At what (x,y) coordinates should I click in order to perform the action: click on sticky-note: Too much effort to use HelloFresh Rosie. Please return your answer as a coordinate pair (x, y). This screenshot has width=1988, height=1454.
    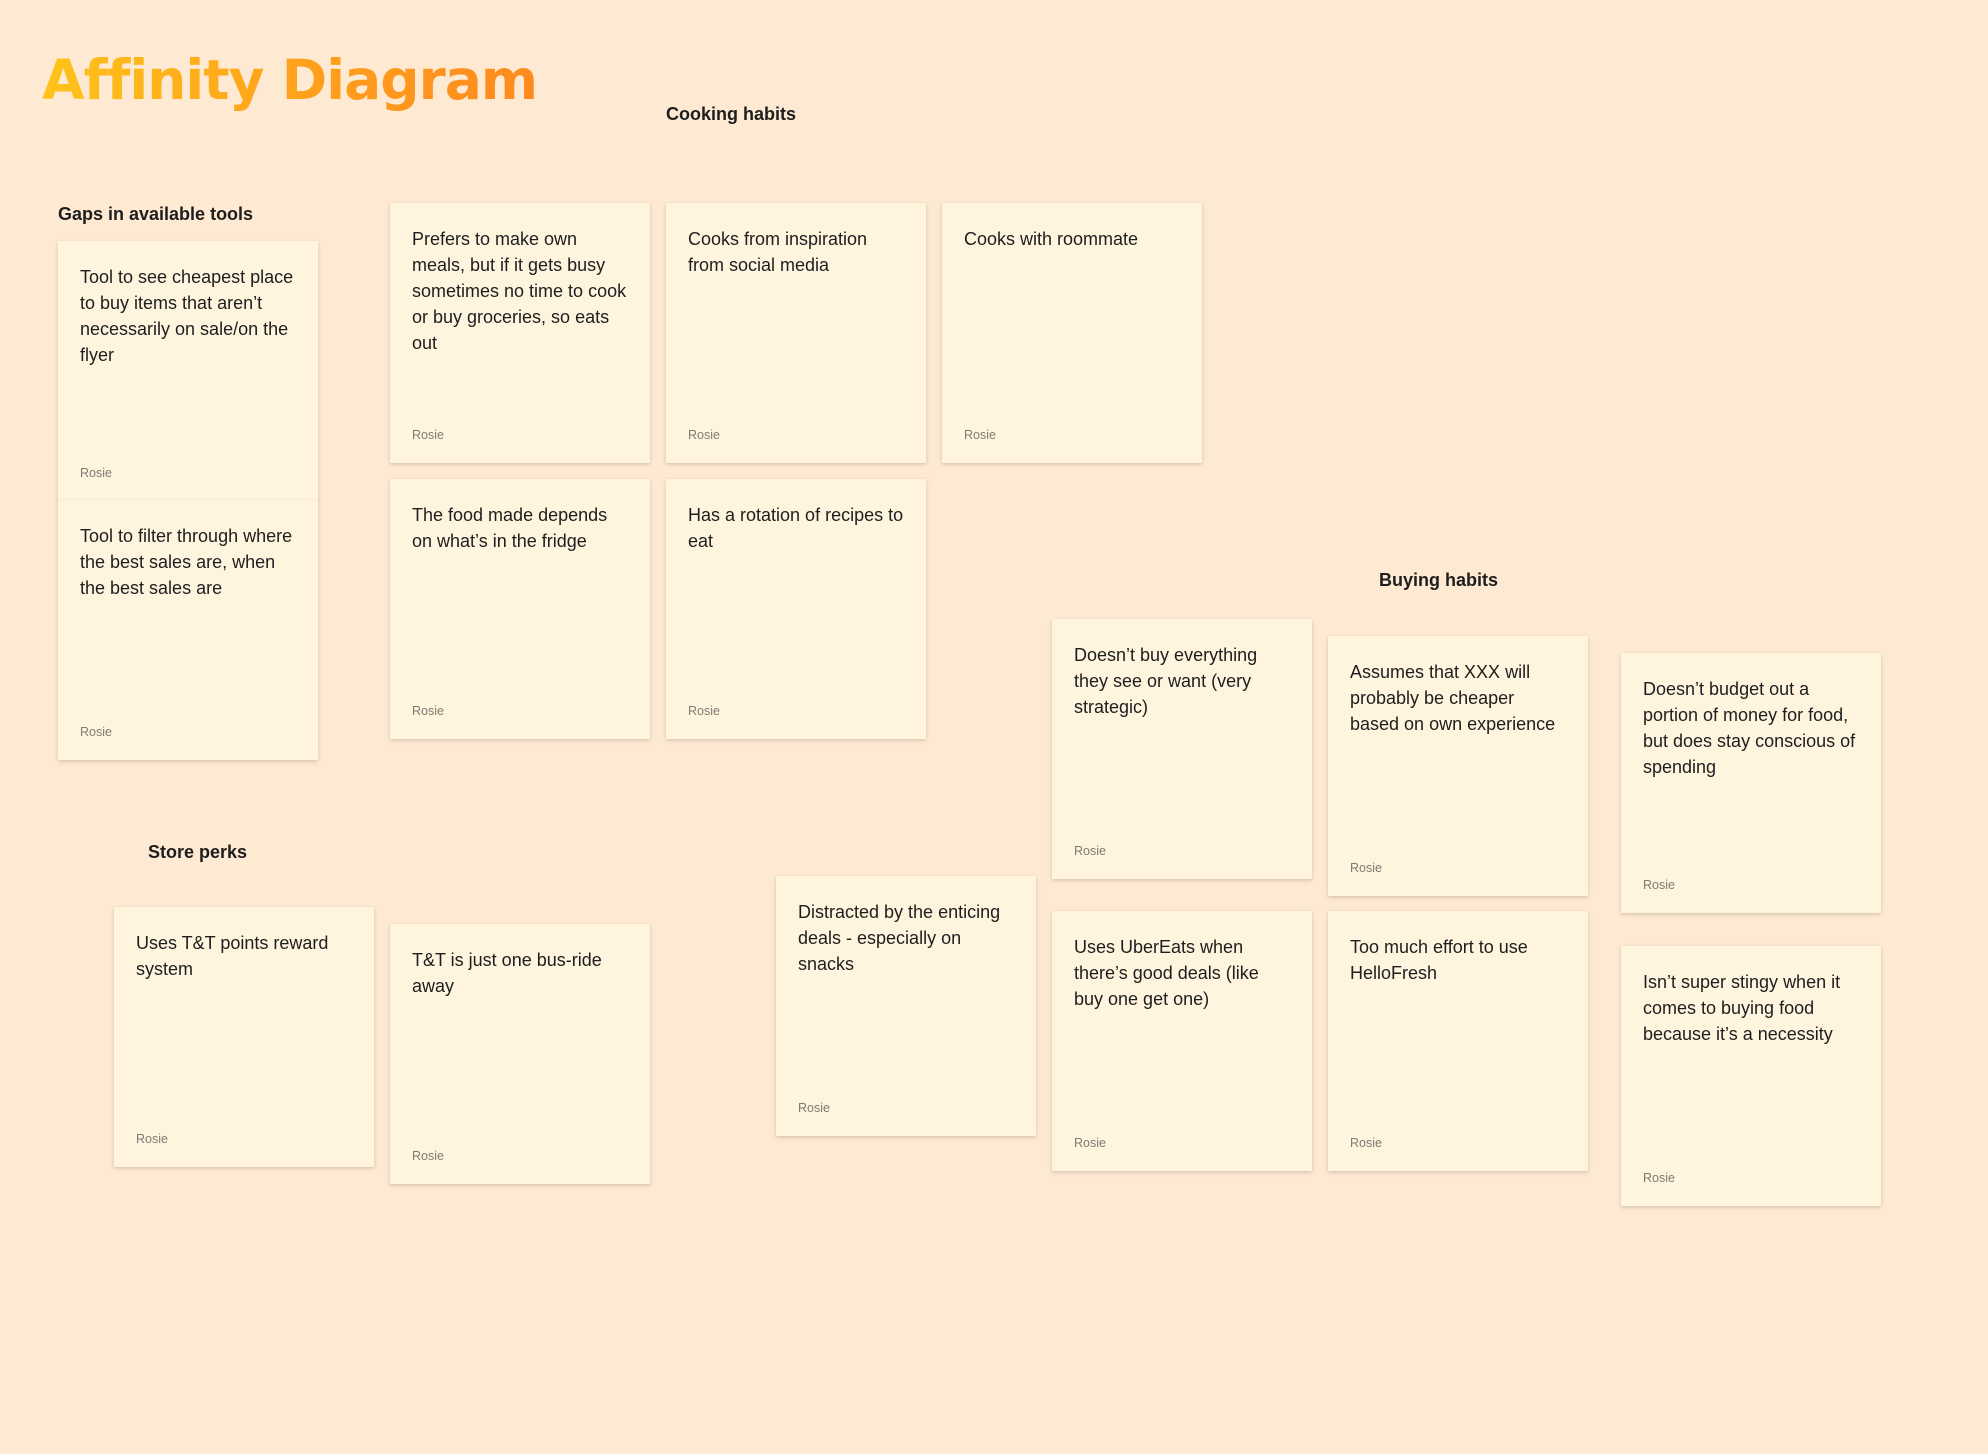
    Looking at the image, I should click on (1458, 1041).